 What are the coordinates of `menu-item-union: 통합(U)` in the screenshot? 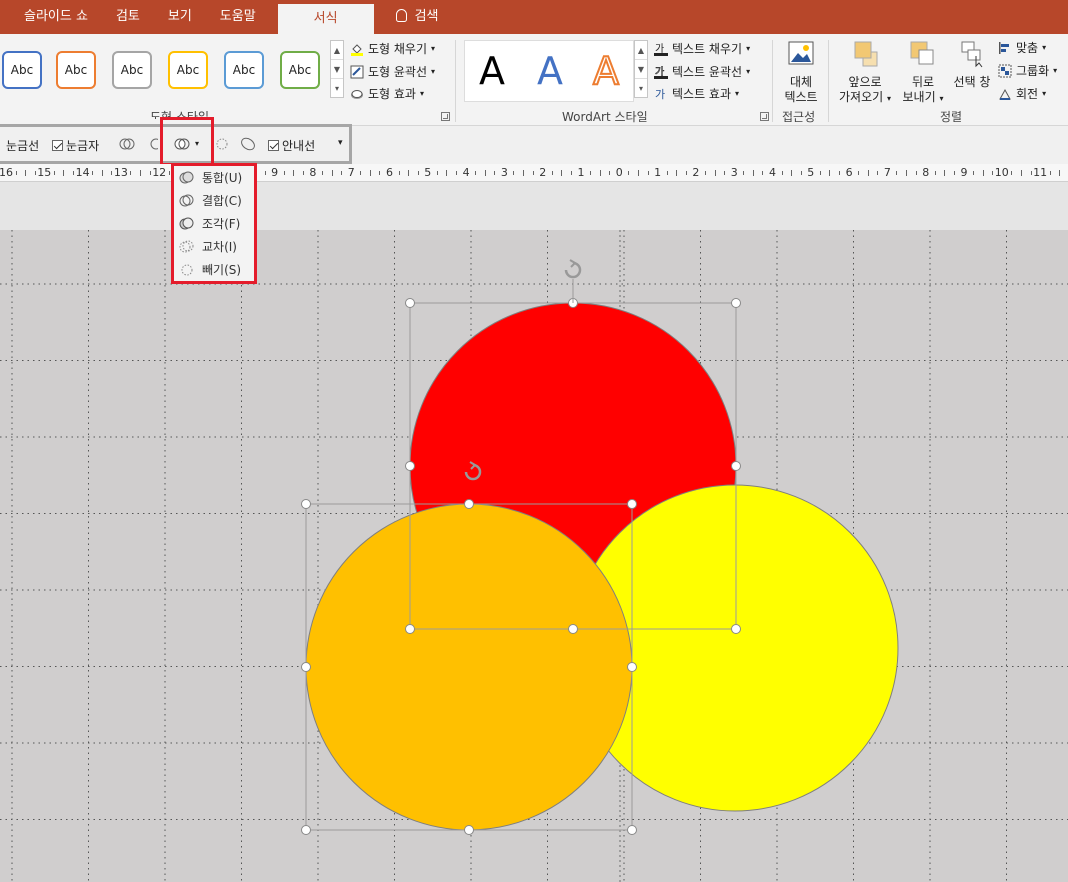 It's located at (210, 177).